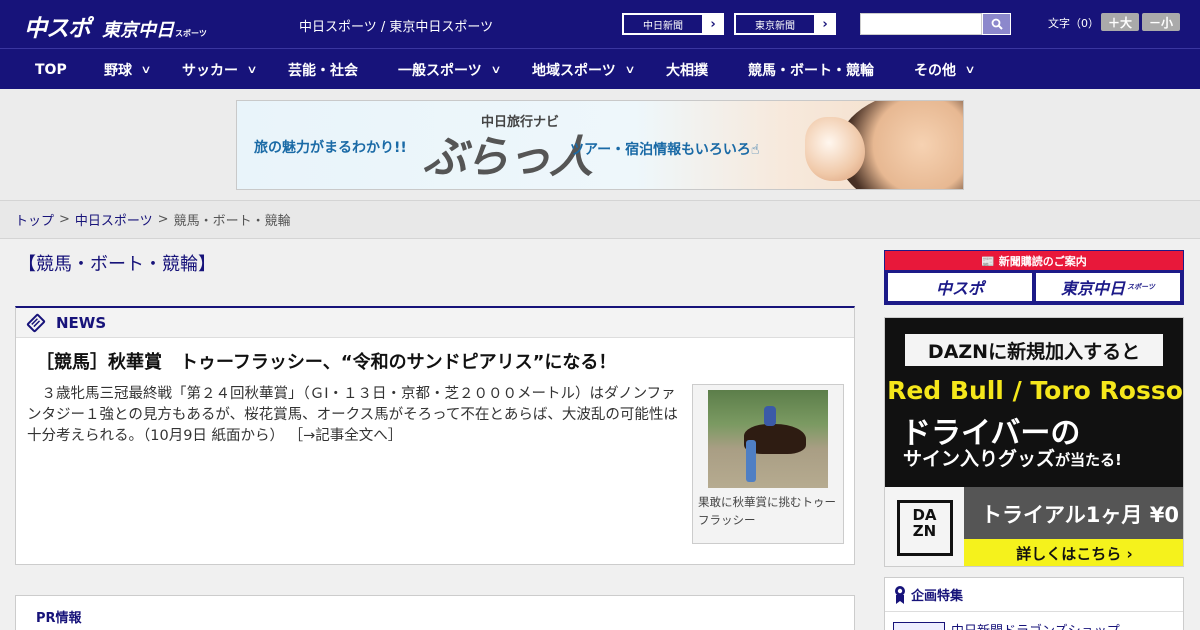 This screenshot has width=1200, height=630. I want to click on rider-figure, so click(770, 416).